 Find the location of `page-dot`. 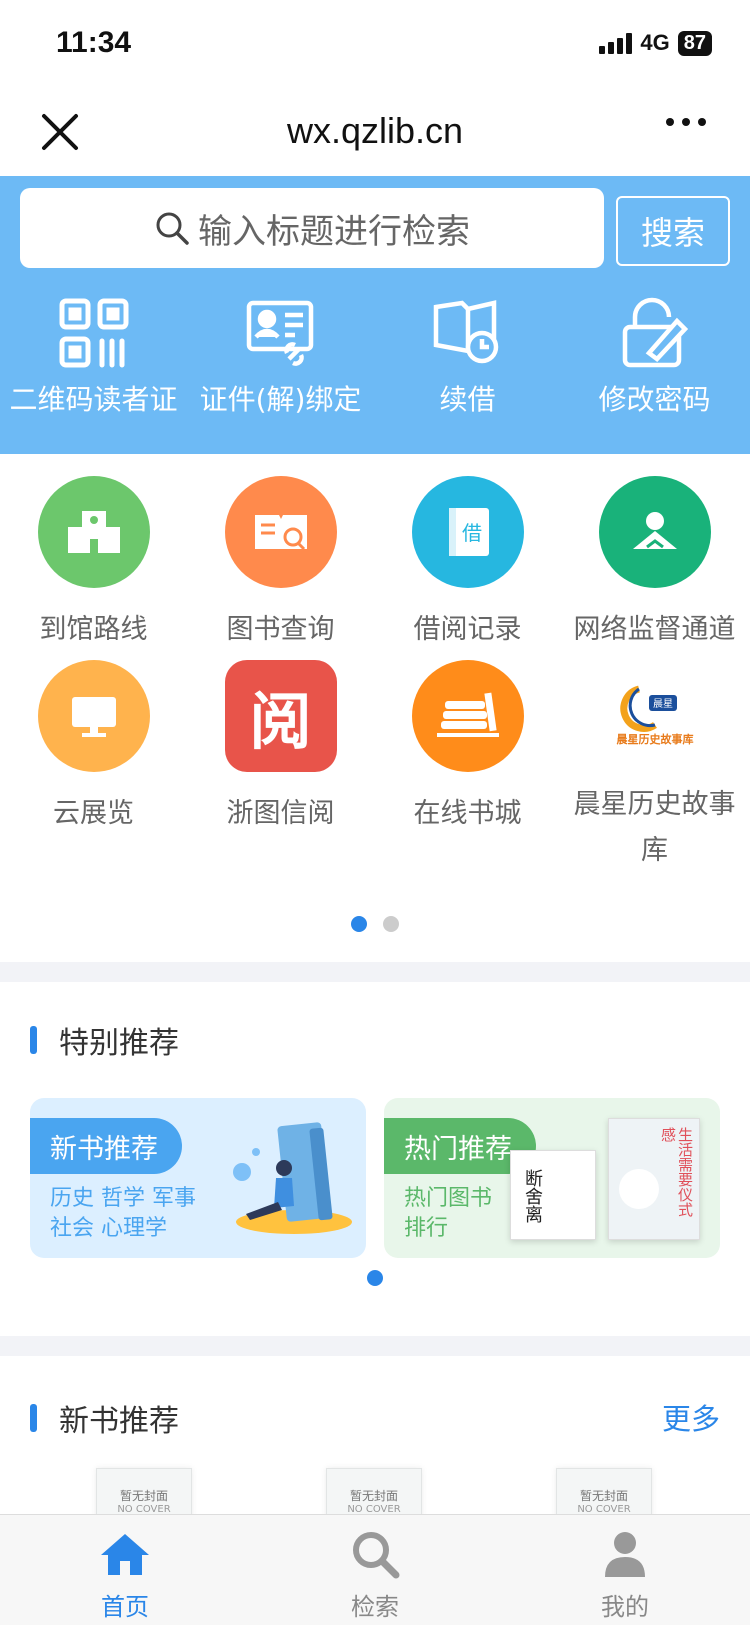

page-dot is located at coordinates (391, 924).